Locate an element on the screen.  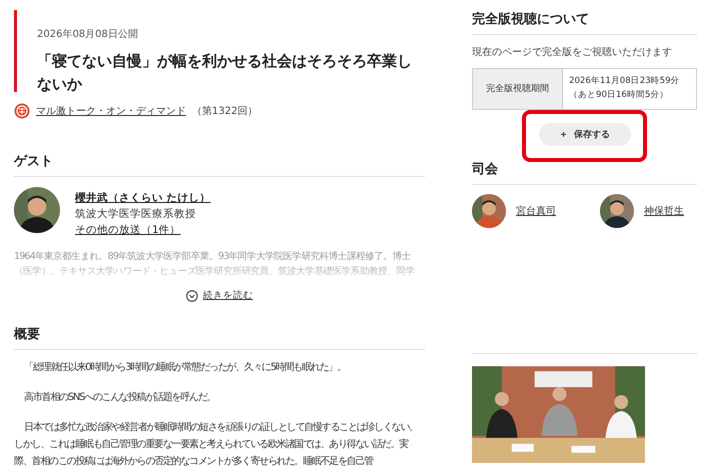
summary-paragraph: 日本では多忙な政治家や経営者が睡眠時間の短さを頑張りの証しとして自慢することは珍しくない。しかし、これは睡眠も自己管理の重要な一要素と考えられている欧米諸国では、あり得ない話だ。実際、首相のこの投稿には海外からの否定的なコメントが多く寄せられた。睡眠不足を自己管 is located at coordinates (216, 444).